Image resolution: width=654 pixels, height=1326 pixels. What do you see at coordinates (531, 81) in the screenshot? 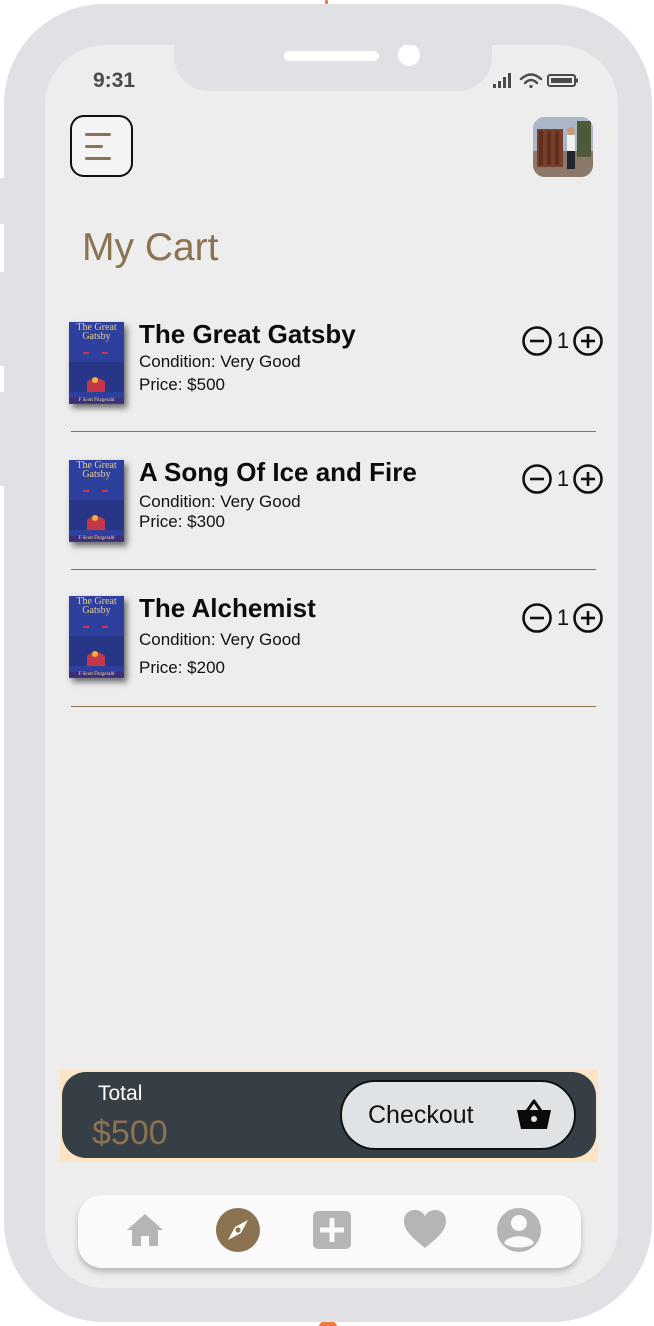
I see `wifi-icon` at bounding box center [531, 81].